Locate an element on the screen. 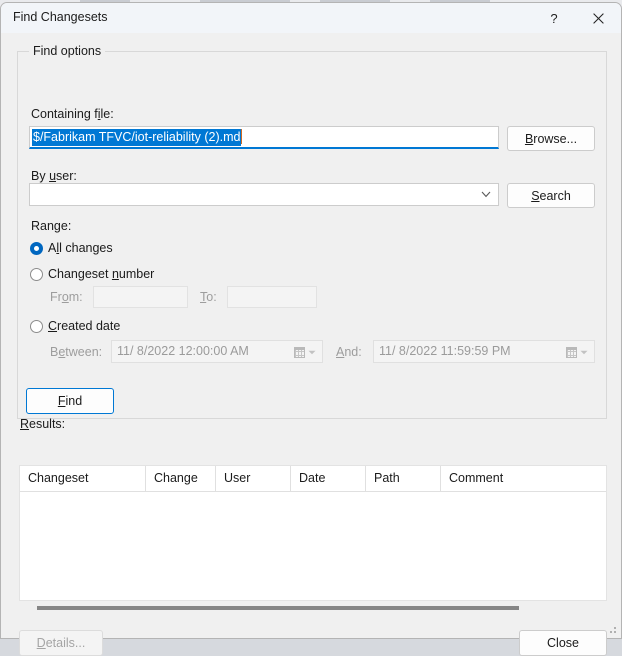  close-icon is located at coordinates (598, 18).